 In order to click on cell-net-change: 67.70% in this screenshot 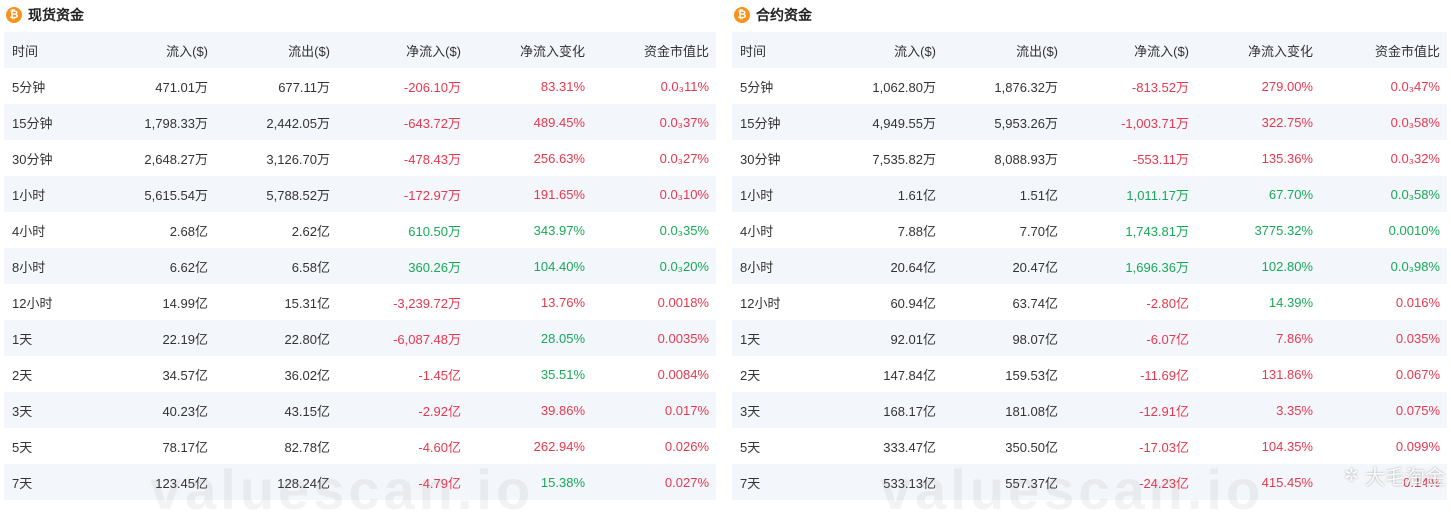, I will do `click(1290, 194)`.